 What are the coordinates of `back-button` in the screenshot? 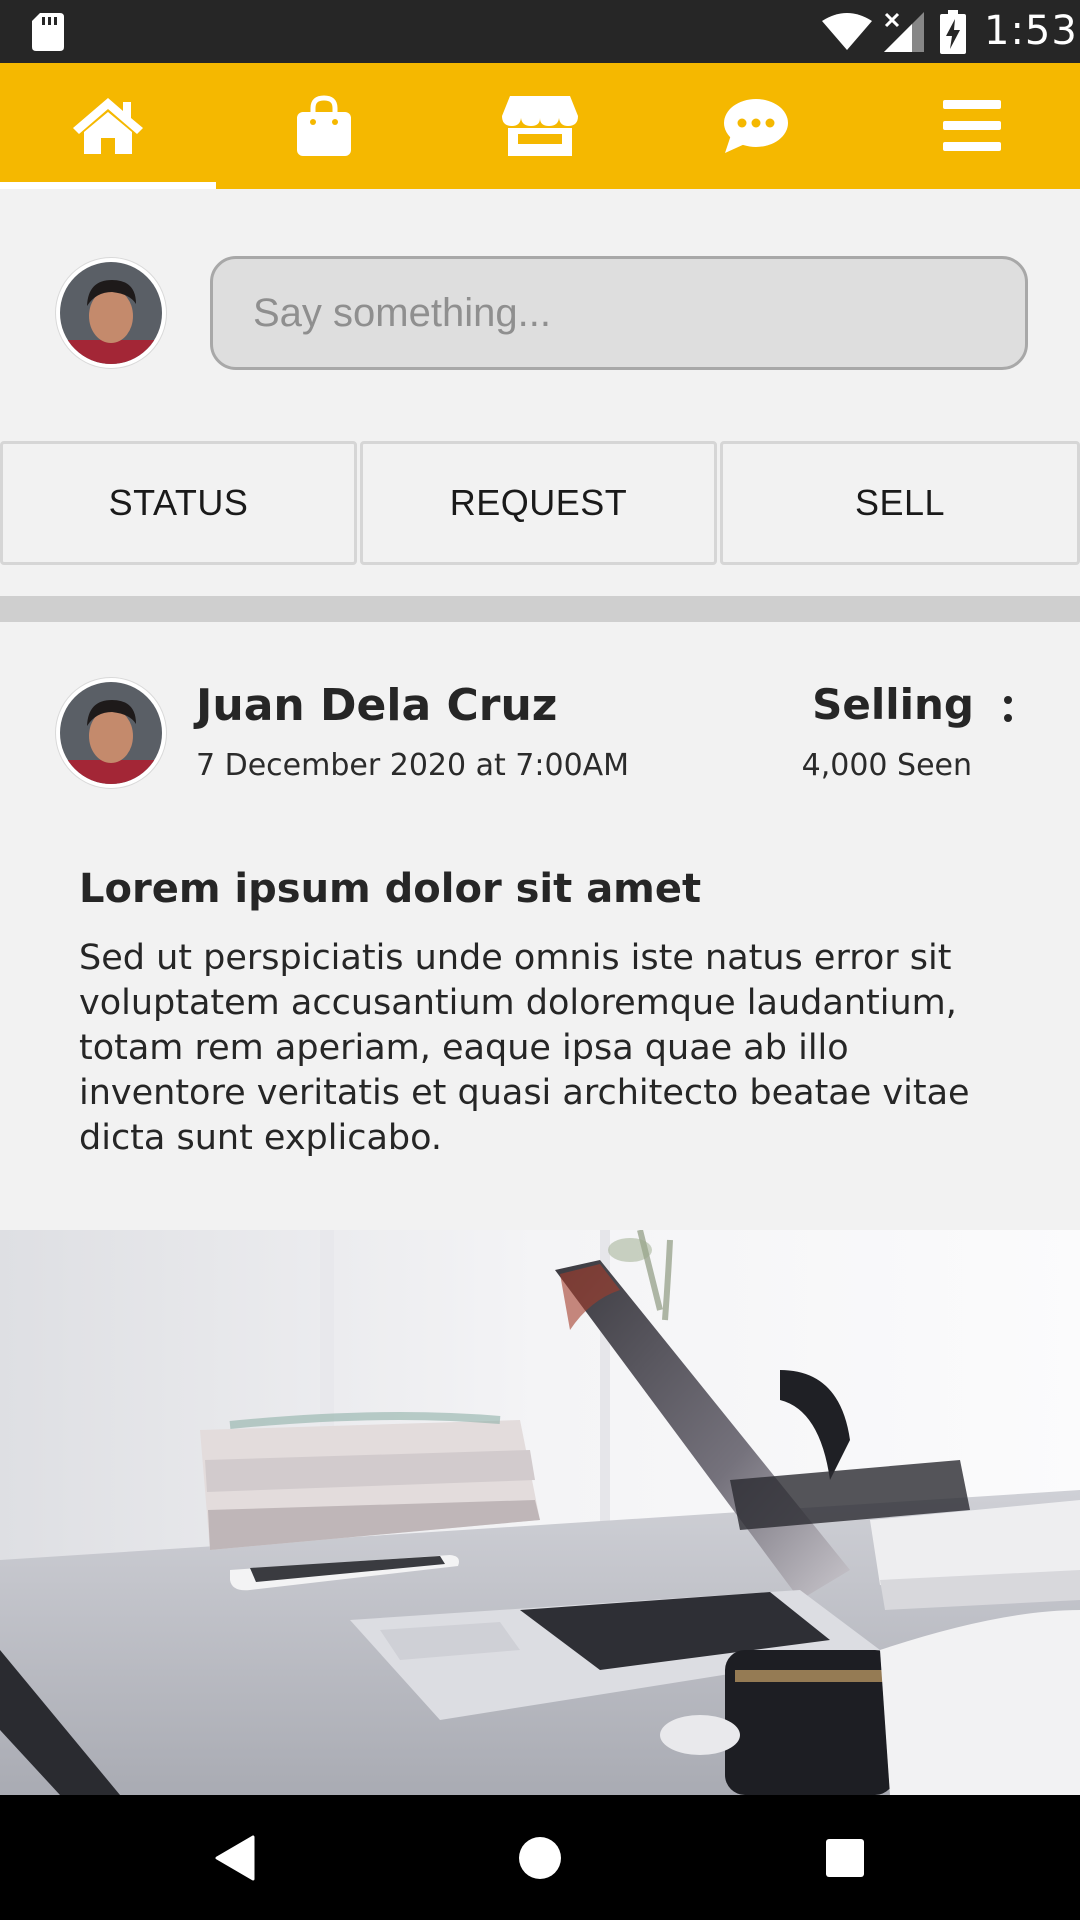 It's located at (235, 1857).